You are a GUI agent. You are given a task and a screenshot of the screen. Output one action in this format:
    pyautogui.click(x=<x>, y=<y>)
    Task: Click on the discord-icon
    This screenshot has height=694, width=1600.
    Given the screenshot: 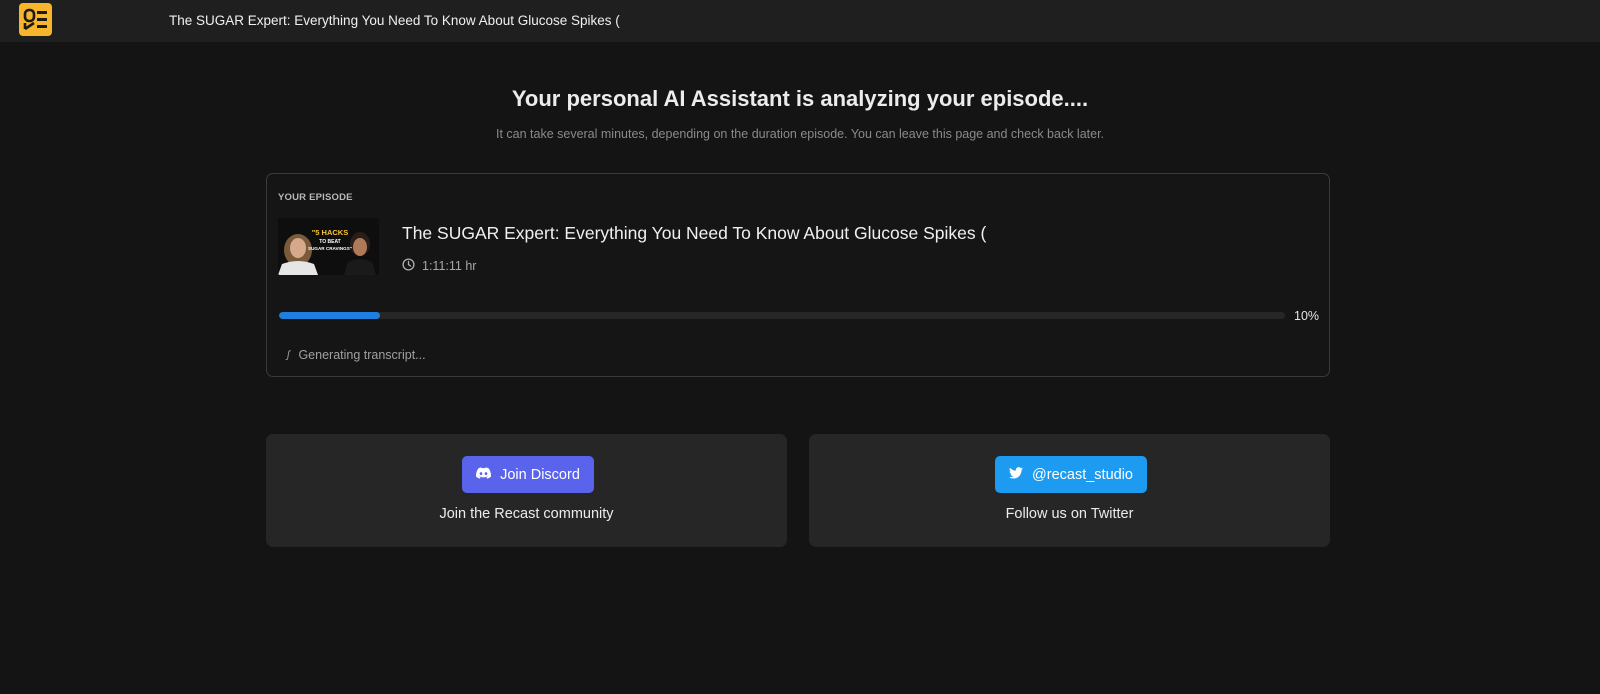 What is the action you would take?
    pyautogui.click(x=484, y=474)
    